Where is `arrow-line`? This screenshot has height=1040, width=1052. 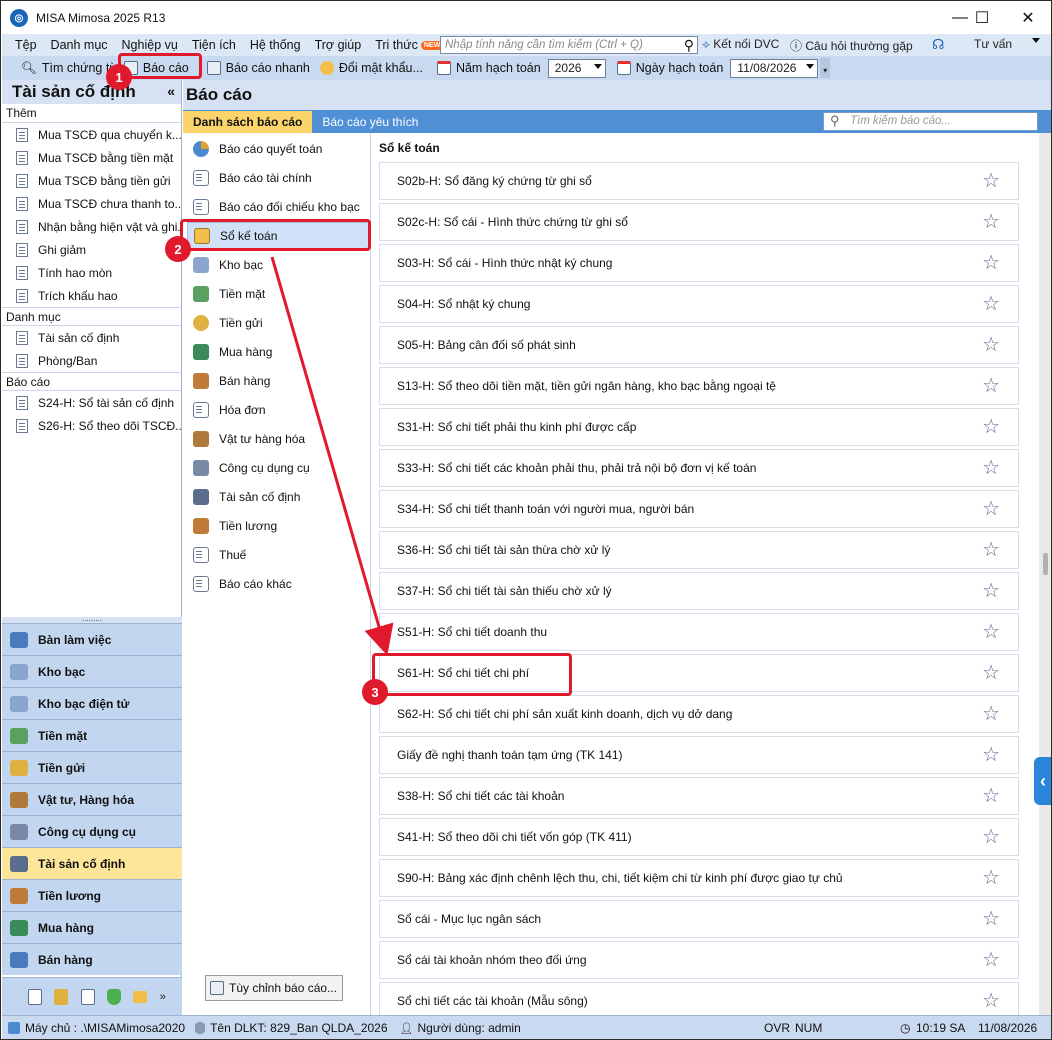 arrow-line is located at coordinates (332, 456).